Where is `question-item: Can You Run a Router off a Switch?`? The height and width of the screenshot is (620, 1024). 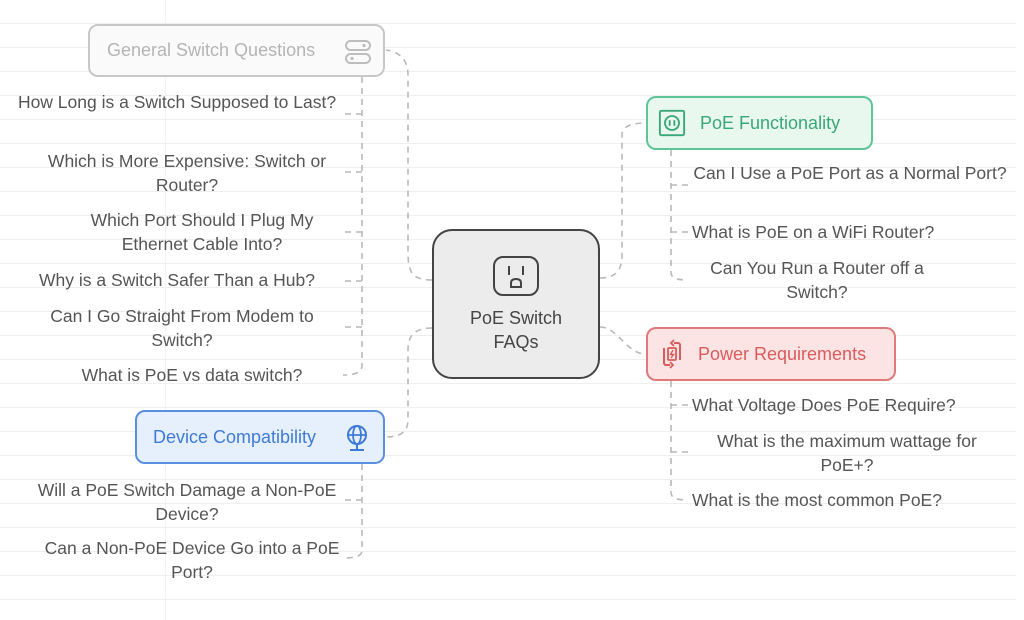
question-item: Can You Run a Router off a Switch? is located at coordinates (817, 280).